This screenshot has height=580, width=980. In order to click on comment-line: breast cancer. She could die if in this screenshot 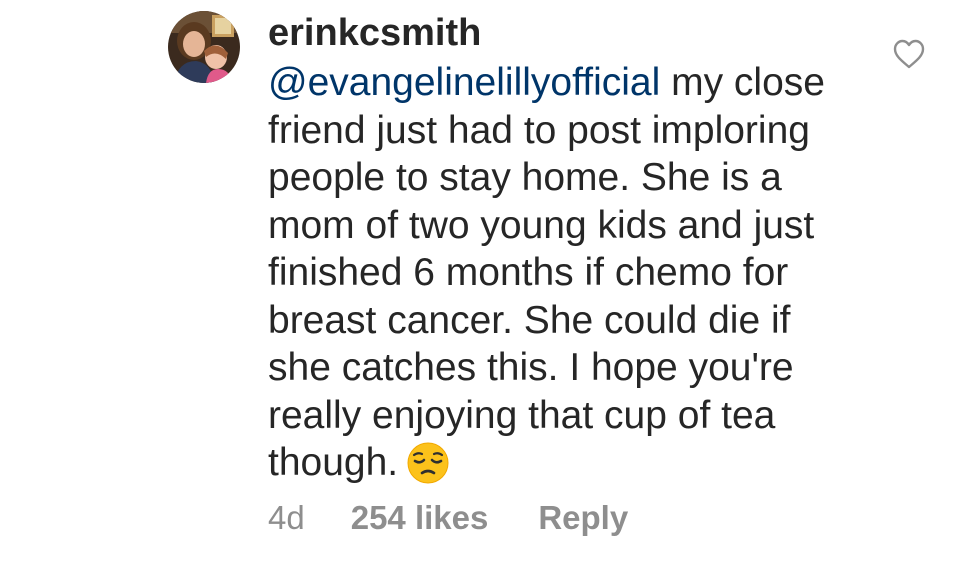, I will do `click(529, 320)`.